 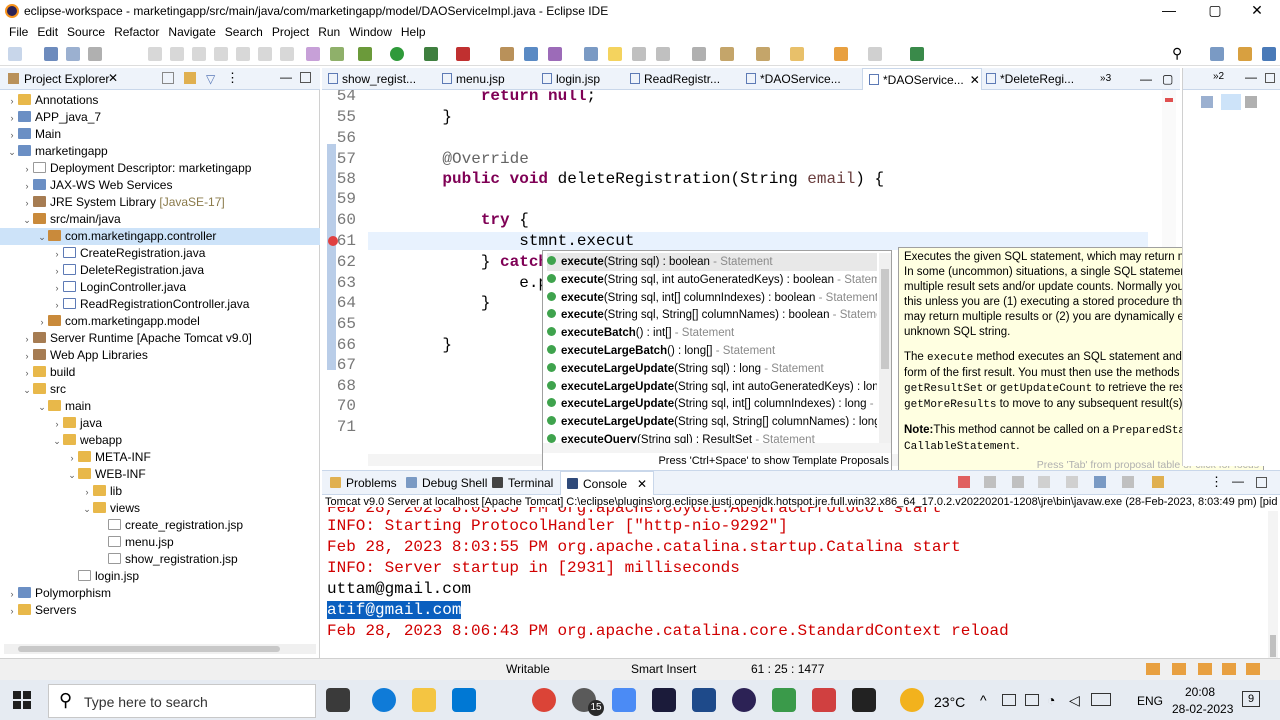 I want to click on tree-item: › JRE System Library [JavaSE-17], so click(x=160, y=202).